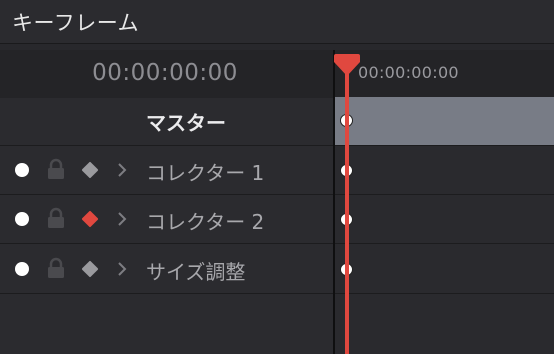  I want to click on column-divider, so click(334, 202).